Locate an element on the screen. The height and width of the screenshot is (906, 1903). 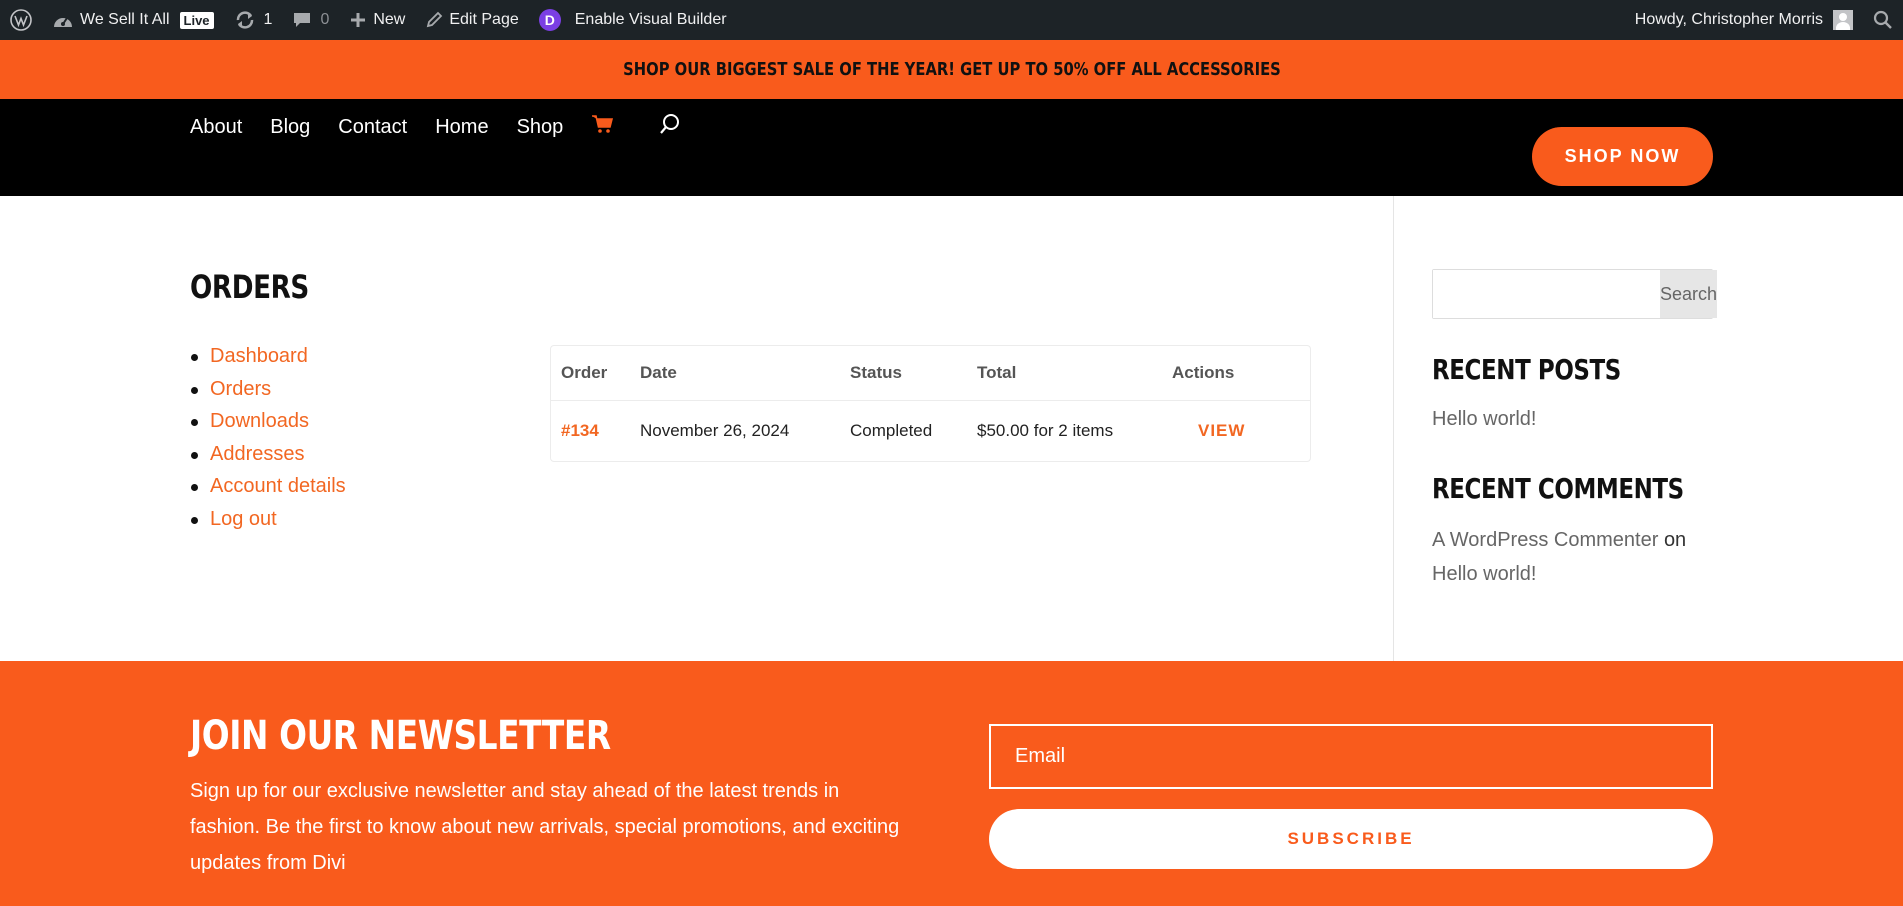
edit-page-link: Edit Page is located at coordinates (471, 20).